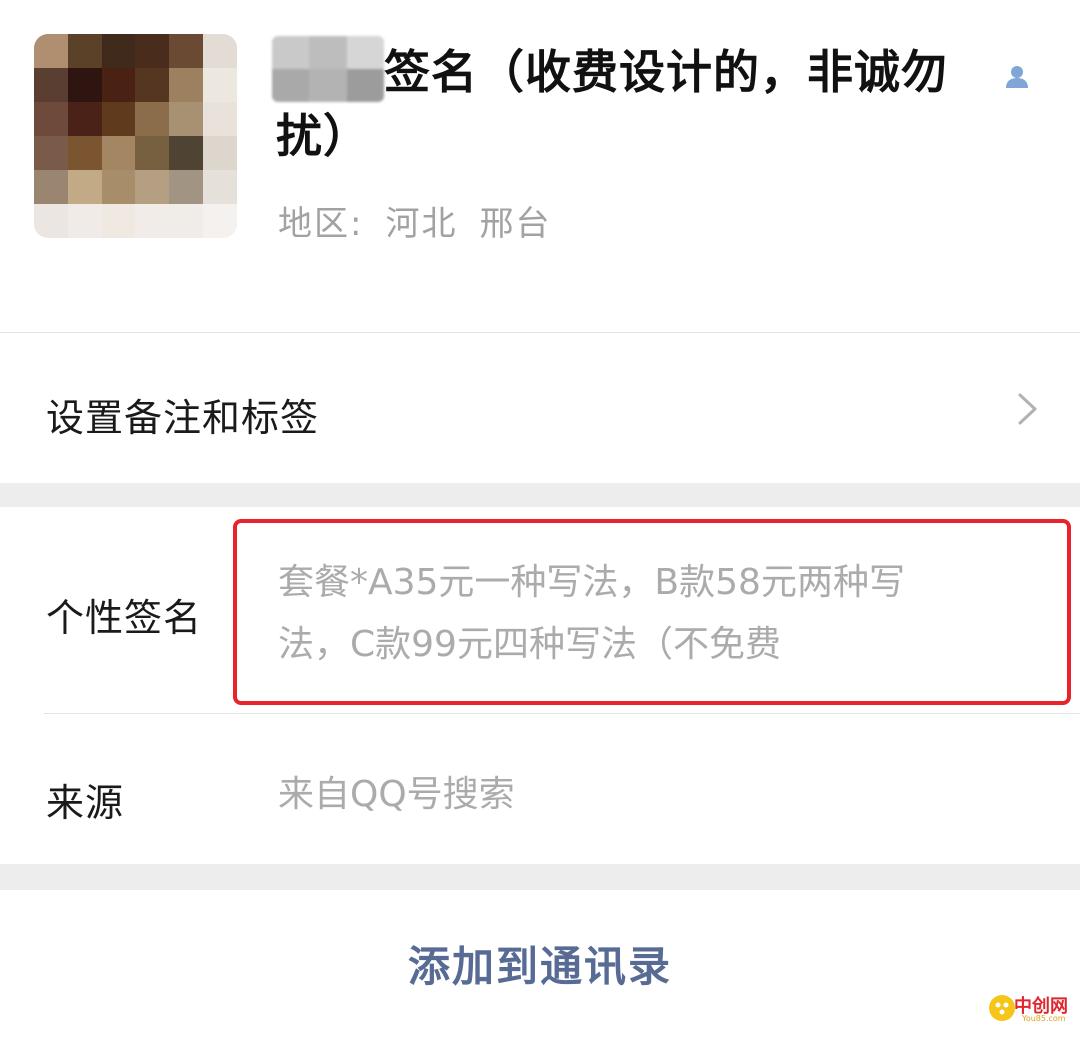  Describe the element at coordinates (652, 612) in the screenshot. I see `red-highlight-box` at that location.